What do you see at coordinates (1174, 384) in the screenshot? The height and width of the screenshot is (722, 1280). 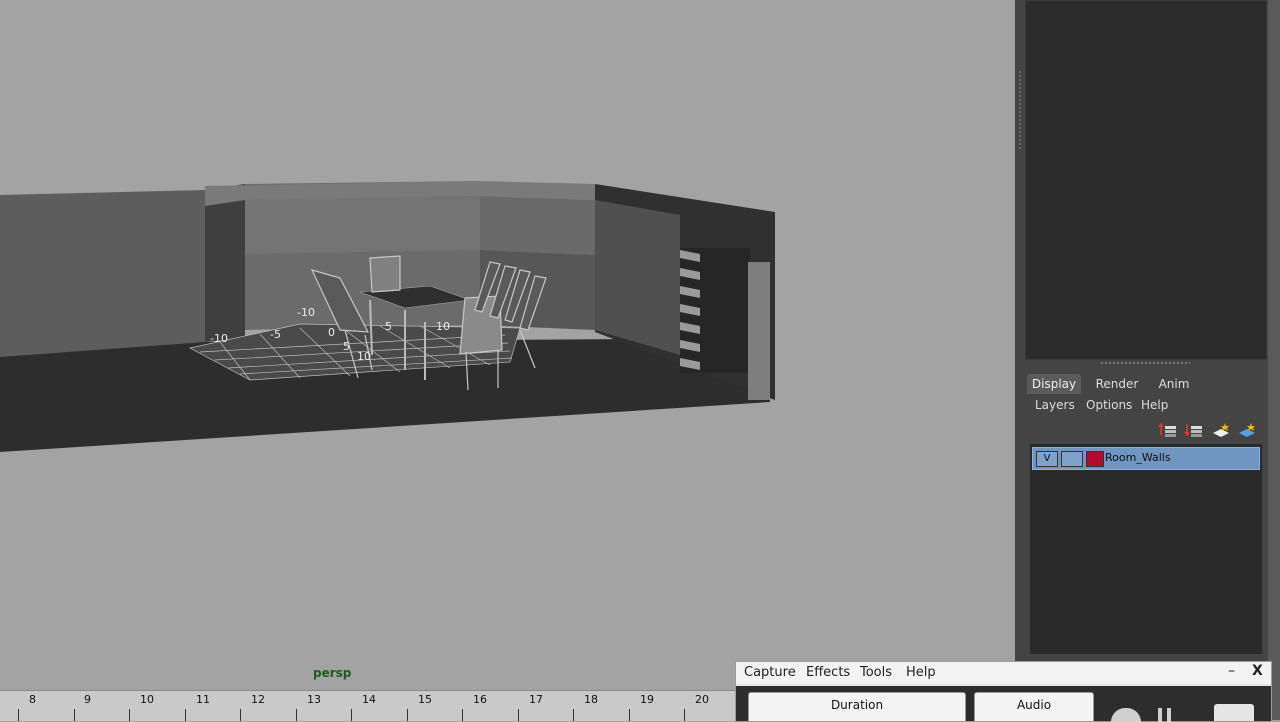 I see `tab-anim: Anim` at bounding box center [1174, 384].